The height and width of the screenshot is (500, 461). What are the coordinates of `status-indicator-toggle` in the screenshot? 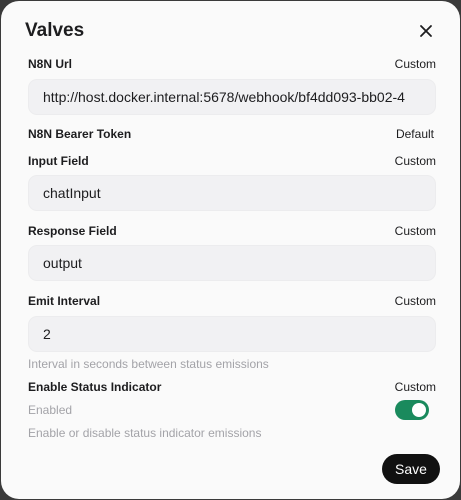 It's located at (412, 410).